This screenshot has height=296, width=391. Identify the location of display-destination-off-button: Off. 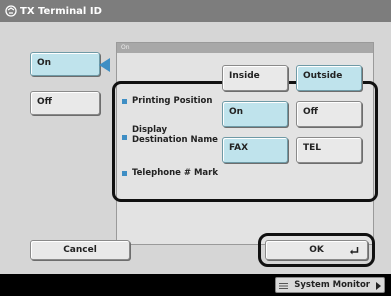
(329, 114).